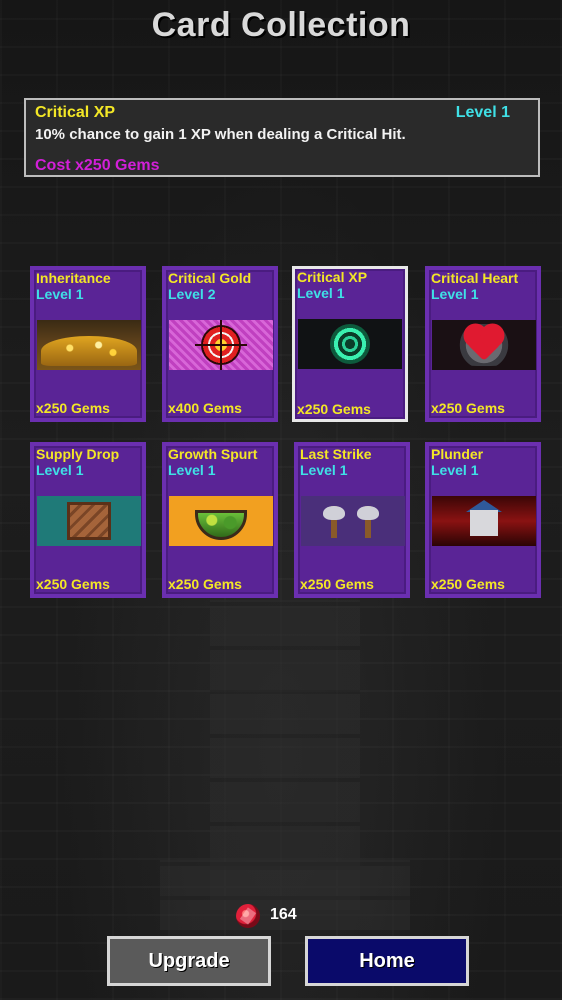 This screenshot has height=1000, width=562. I want to click on card-inheritance: Inheritance Level 1 x250 Gems, so click(88, 344).